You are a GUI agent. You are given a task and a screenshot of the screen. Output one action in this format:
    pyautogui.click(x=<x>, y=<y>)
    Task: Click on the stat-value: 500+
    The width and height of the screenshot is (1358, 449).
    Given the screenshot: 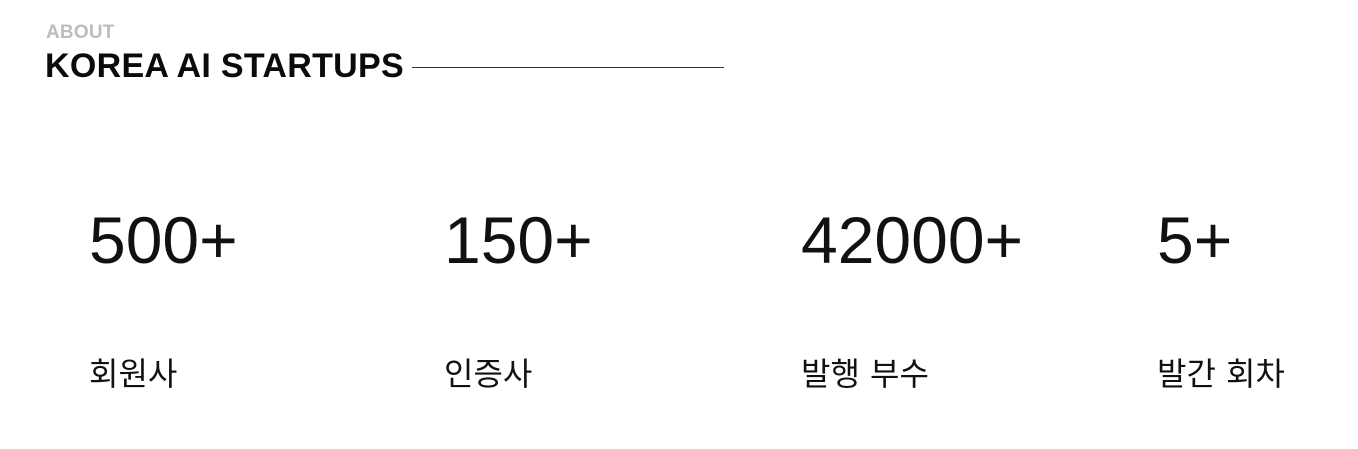 What is the action you would take?
    pyautogui.click(x=163, y=240)
    